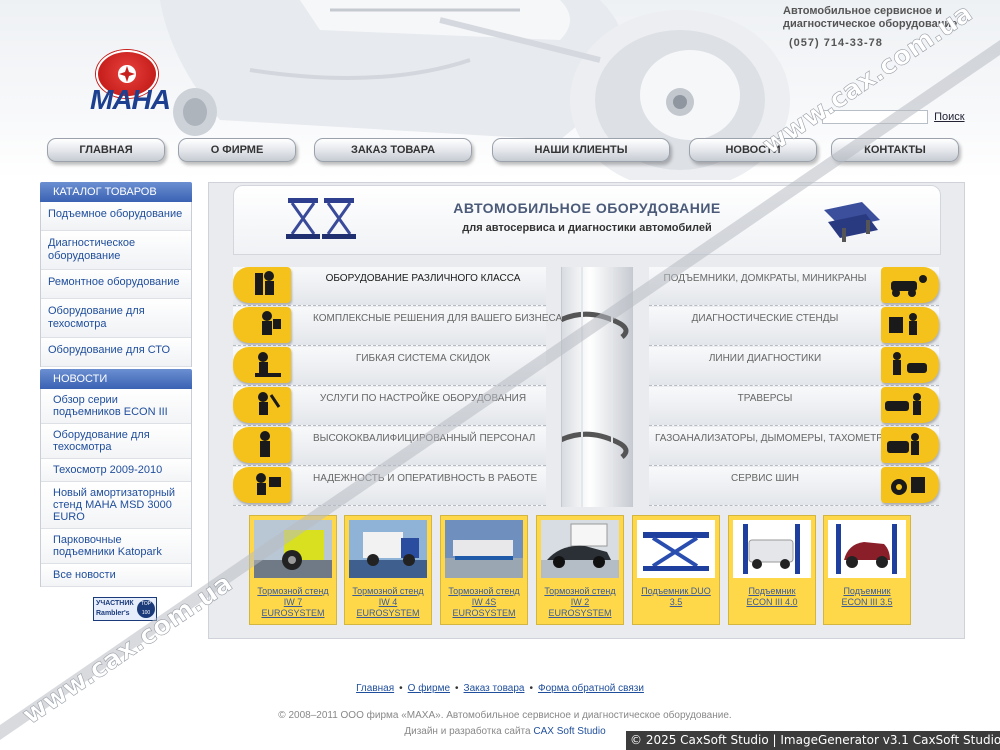  I want to click on news-item-all: Все новости, so click(116, 575).